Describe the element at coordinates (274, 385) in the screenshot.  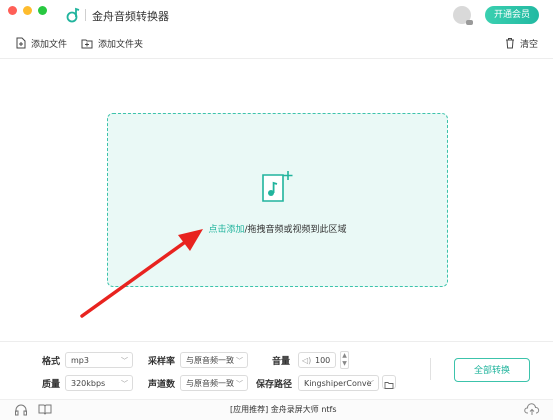
I see `save-path-label: 保存路径` at that location.